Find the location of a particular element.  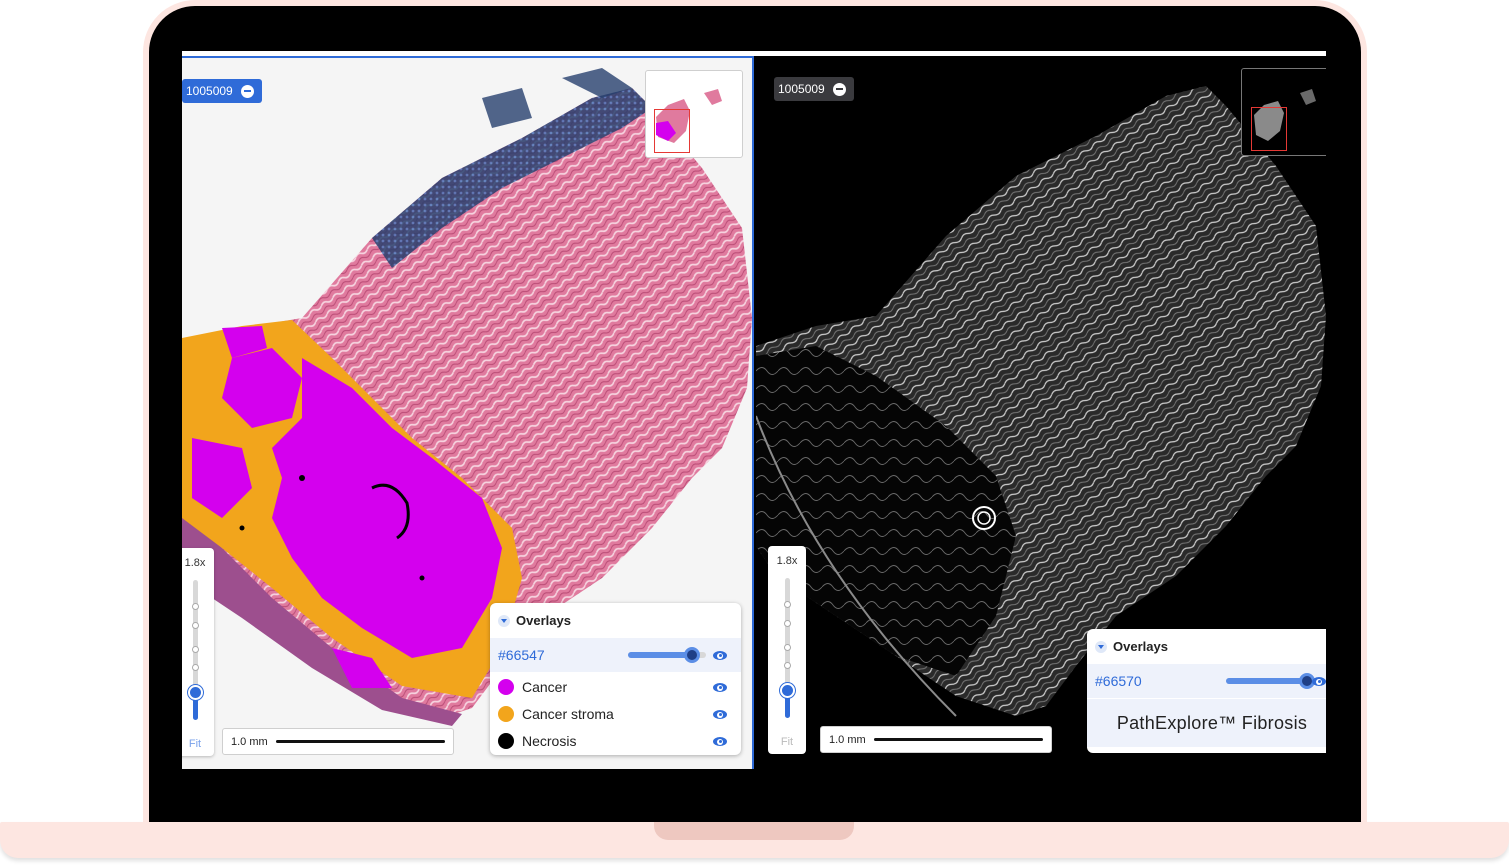

laptop-notch is located at coordinates (754, 831).